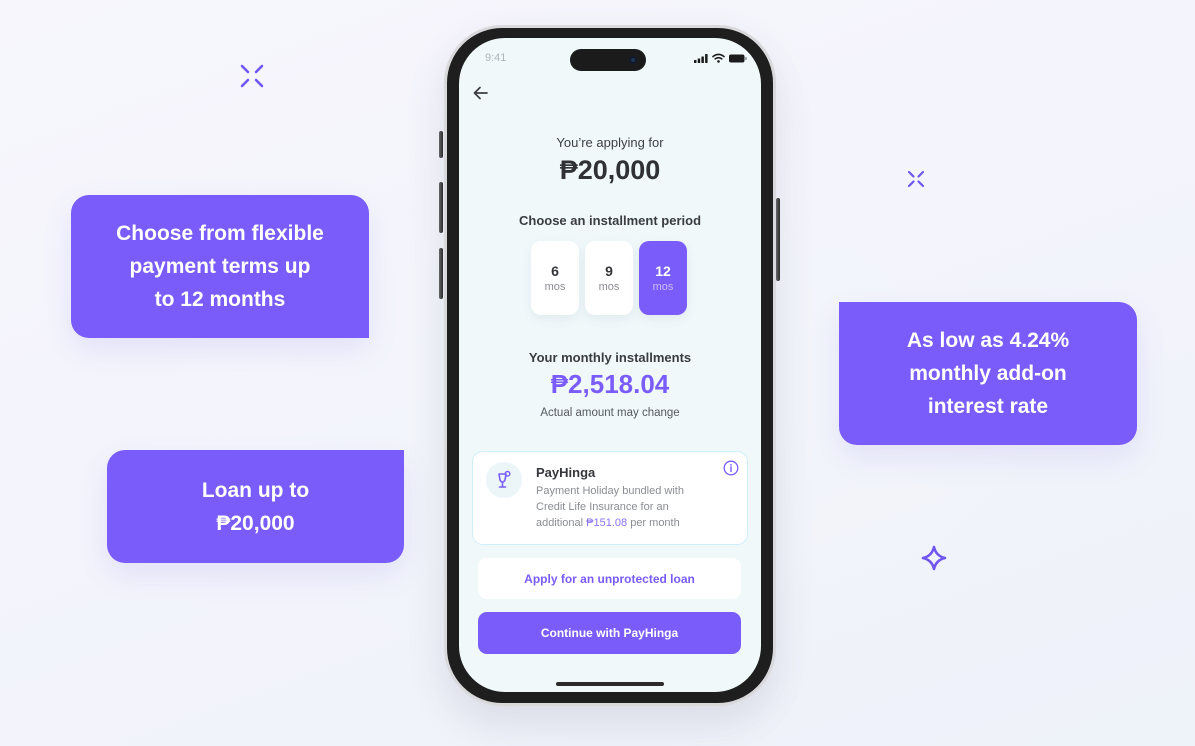 This screenshot has height=746, width=1195. What do you see at coordinates (610, 684) in the screenshot?
I see `home-indicator` at bounding box center [610, 684].